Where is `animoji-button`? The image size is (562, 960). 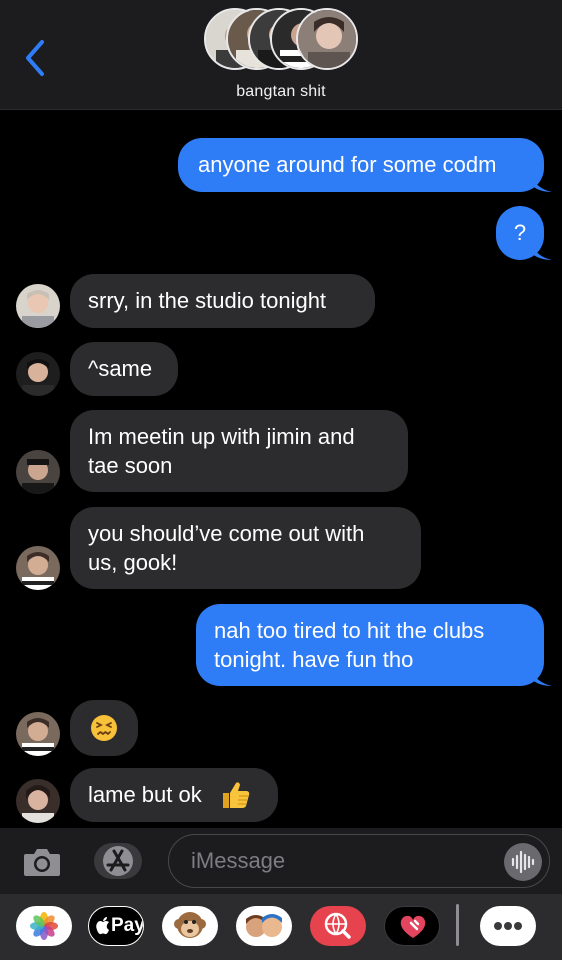 animoji-button is located at coordinates (190, 926).